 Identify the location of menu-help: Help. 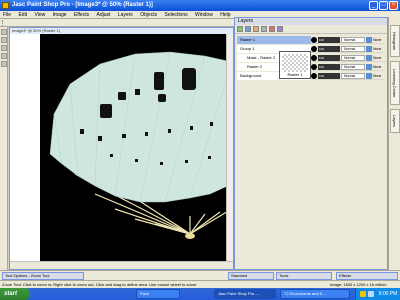
(225, 15).